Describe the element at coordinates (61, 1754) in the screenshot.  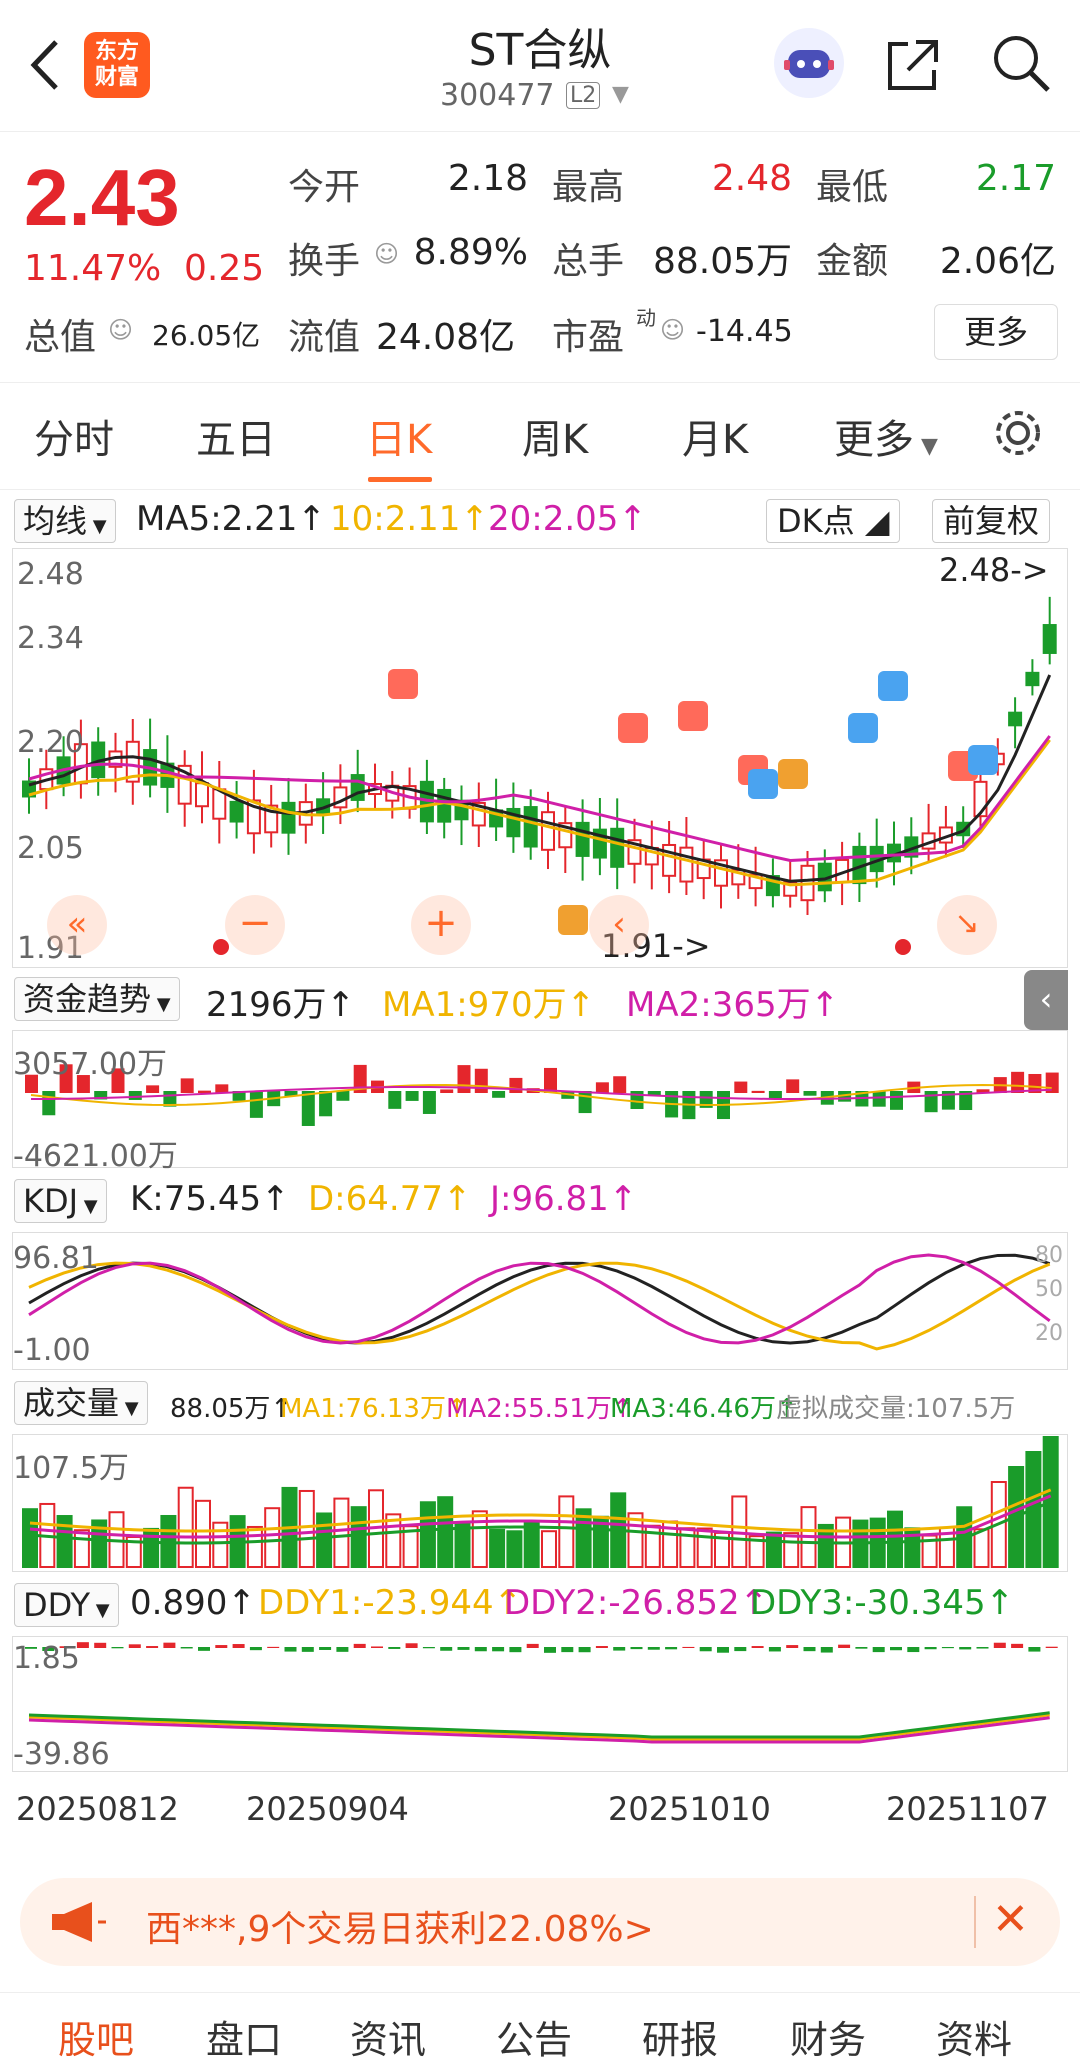
I see `y-axis-label: -39.86` at that location.